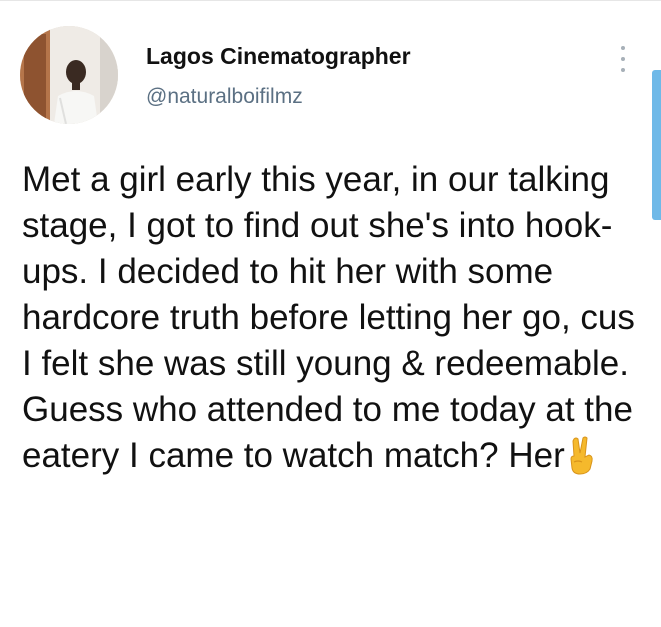 The height and width of the screenshot is (627, 661). I want to click on tweet-header: Lagos Cinematographer @naturalboifilmz, so click(278, 76).